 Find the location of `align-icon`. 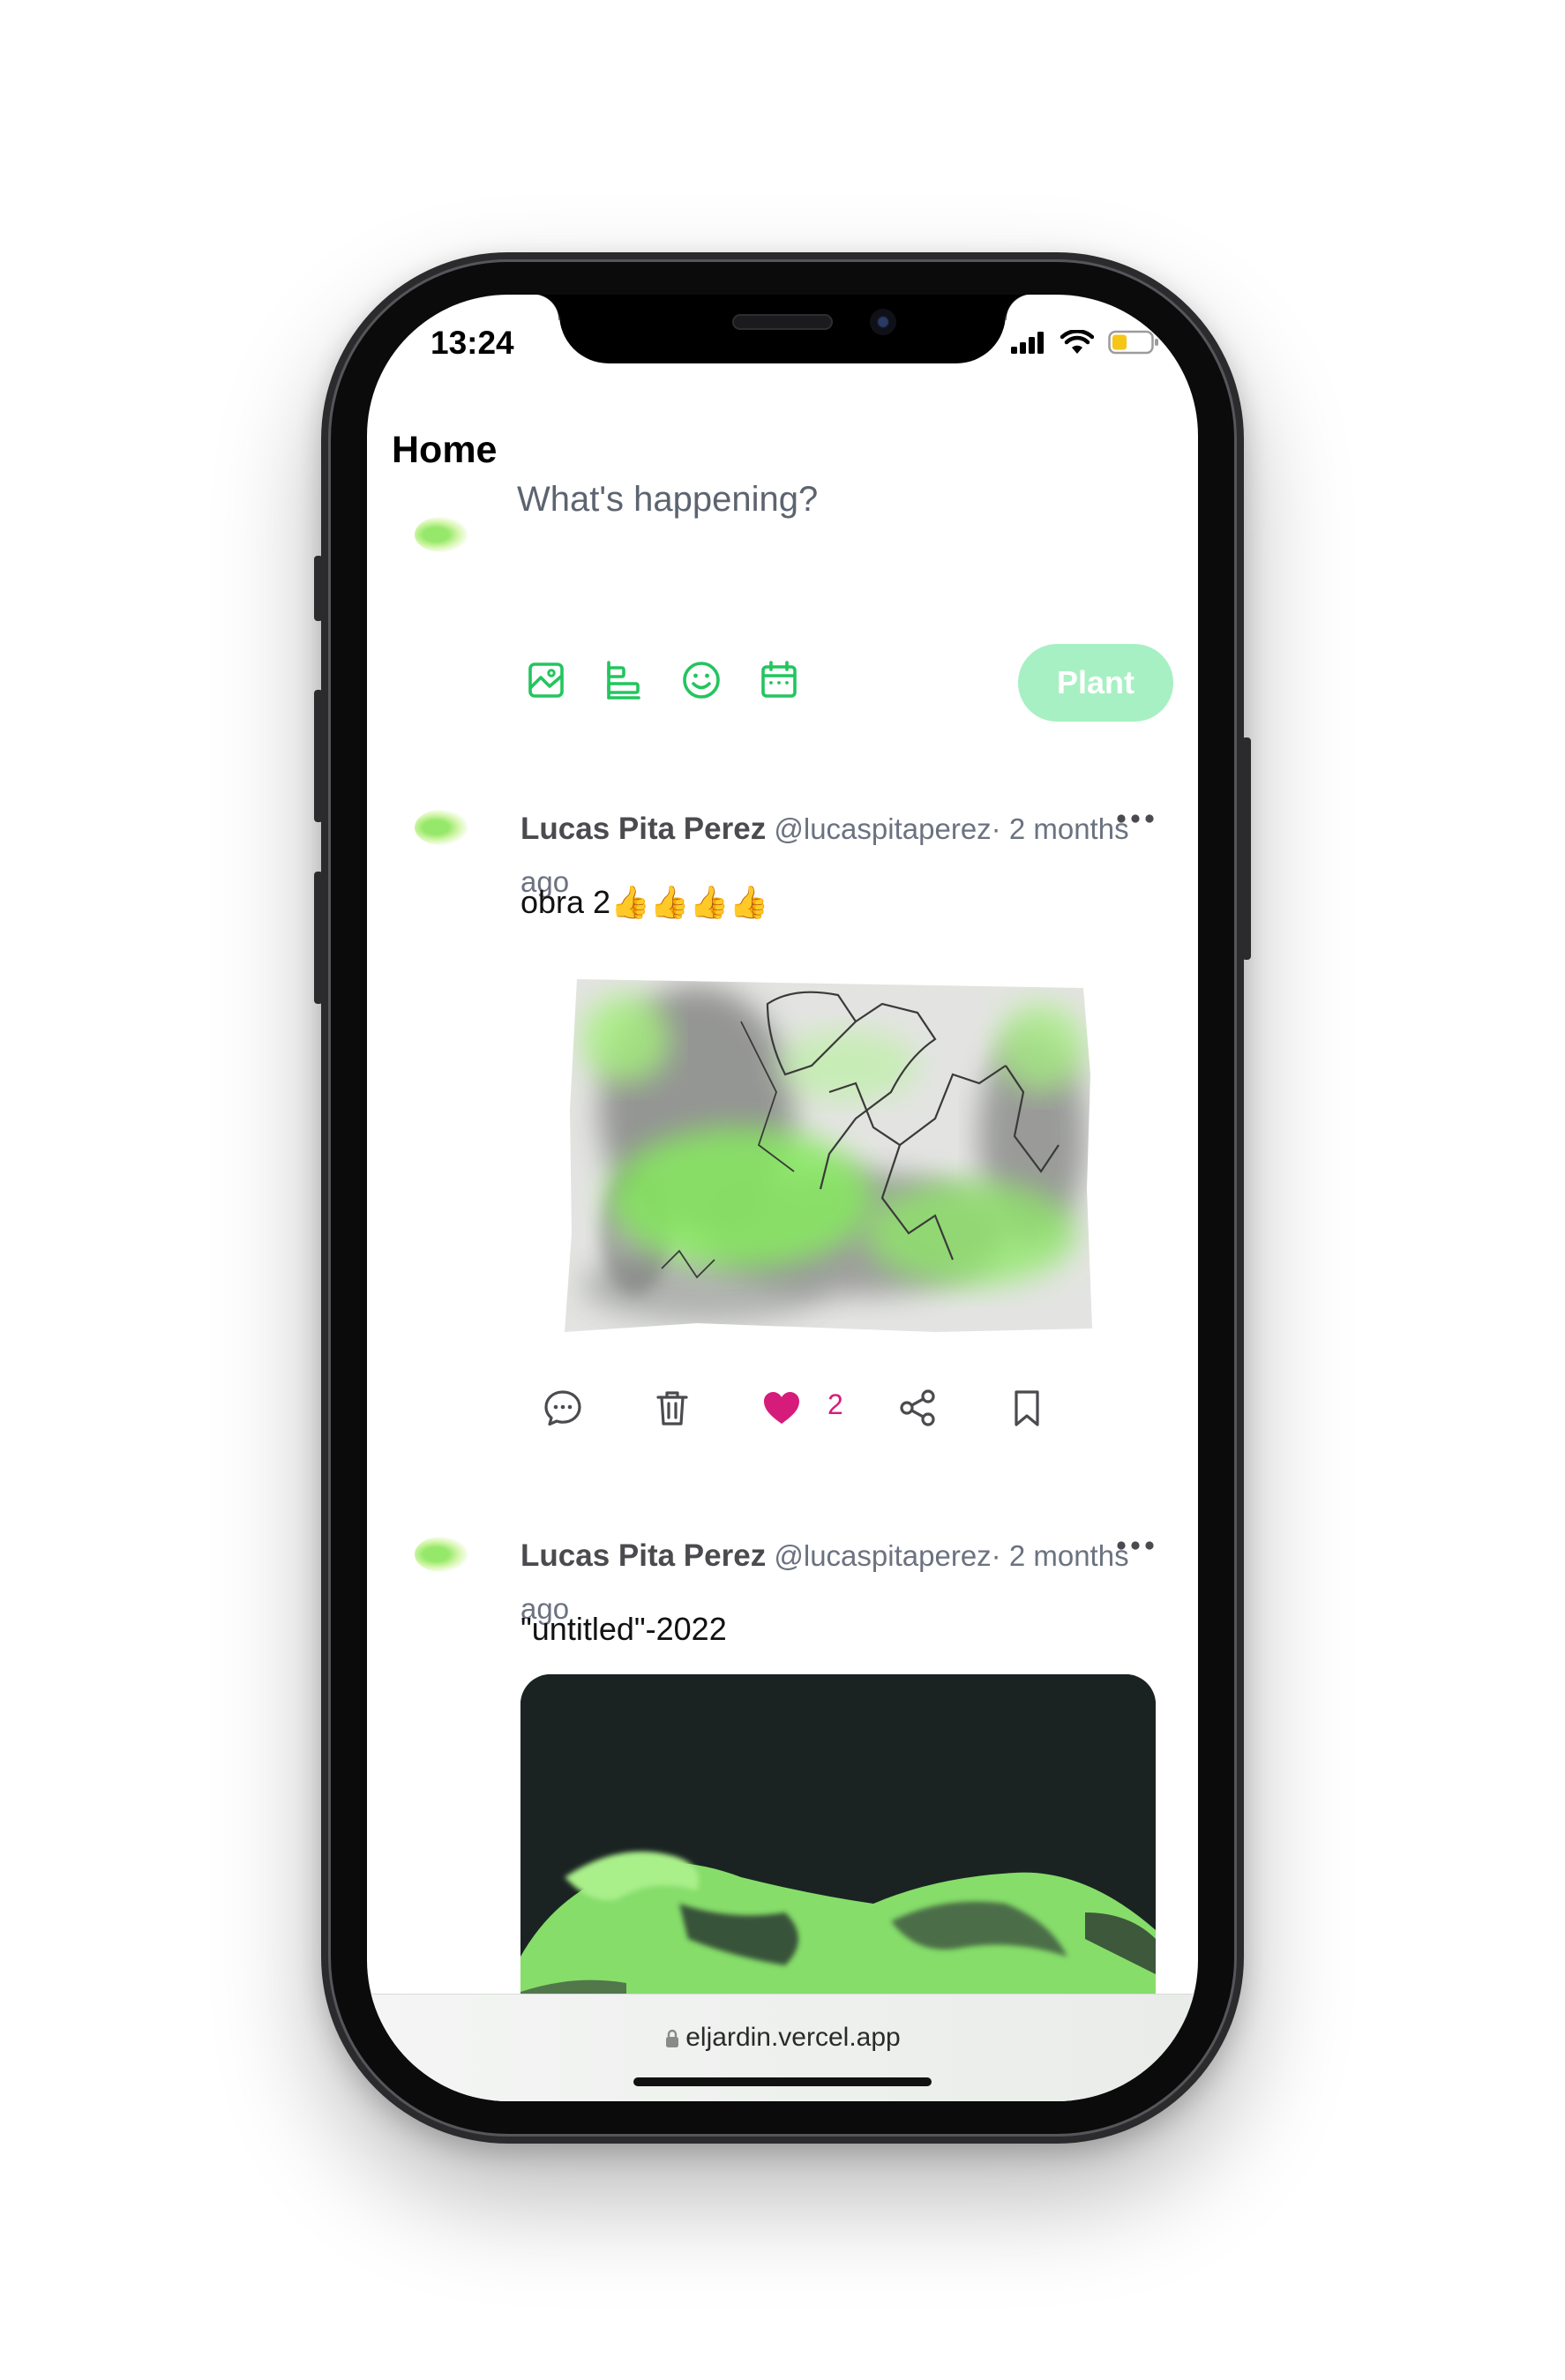

align-icon is located at coordinates (624, 680).